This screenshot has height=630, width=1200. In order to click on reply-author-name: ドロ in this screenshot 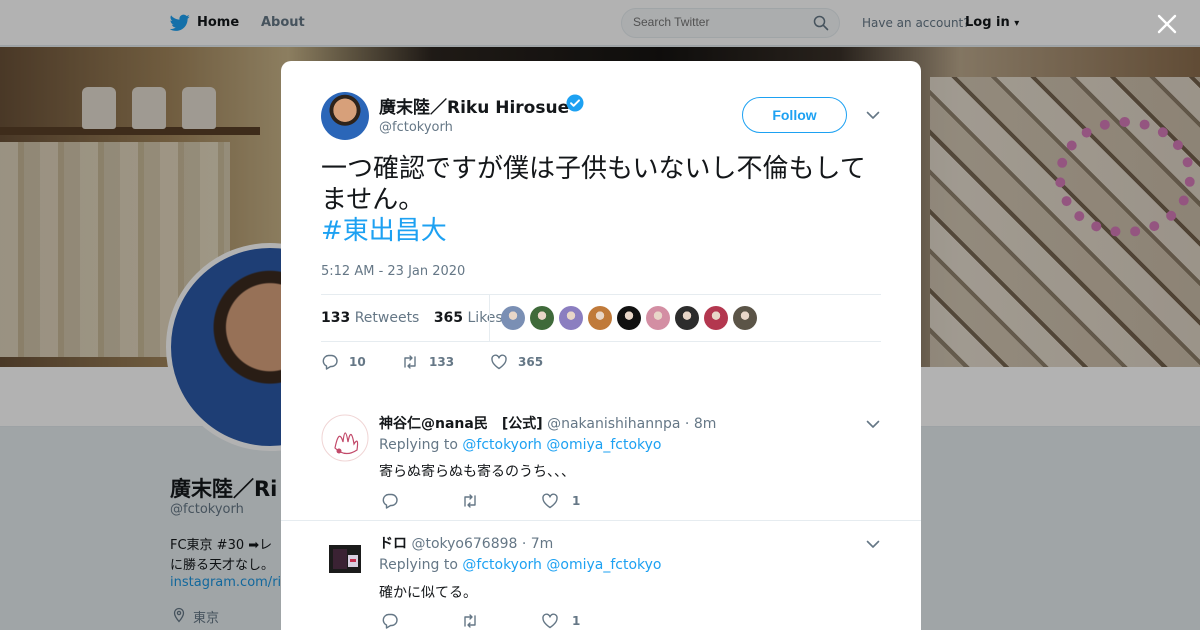, I will do `click(393, 544)`.